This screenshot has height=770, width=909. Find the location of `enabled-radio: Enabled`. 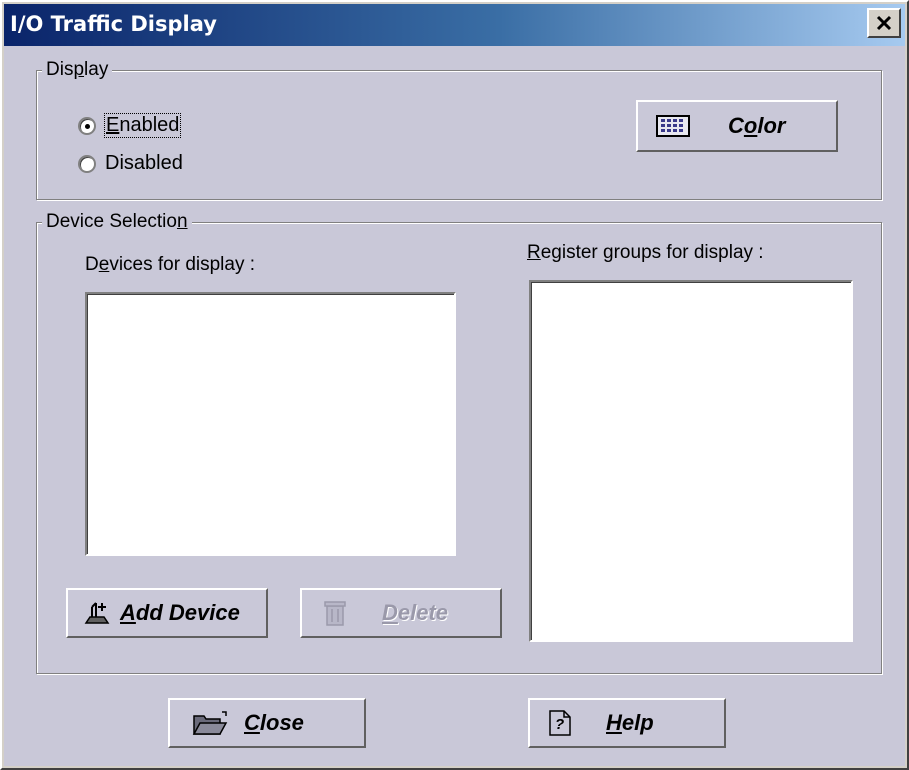

enabled-radio: Enabled is located at coordinates (130, 125).